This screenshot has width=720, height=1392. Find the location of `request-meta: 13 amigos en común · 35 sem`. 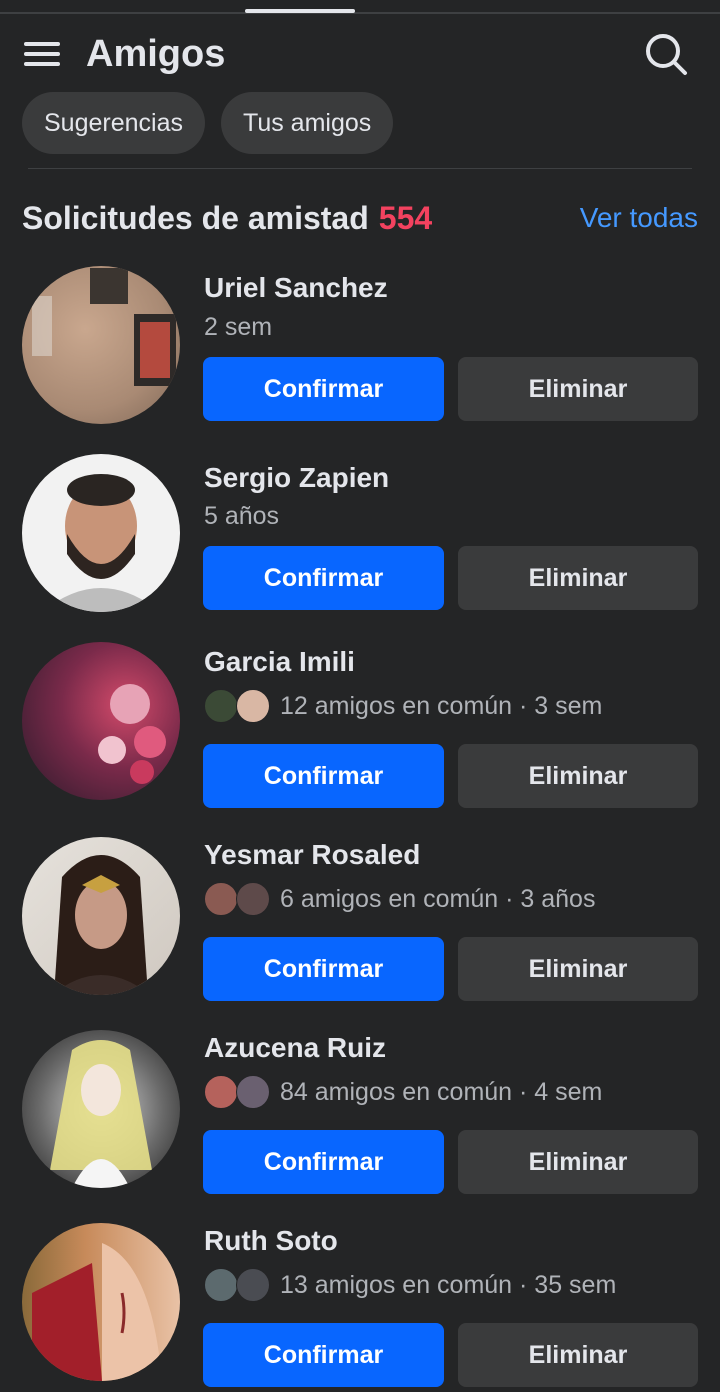

request-meta: 13 amigos en común · 35 sem is located at coordinates (448, 1285).